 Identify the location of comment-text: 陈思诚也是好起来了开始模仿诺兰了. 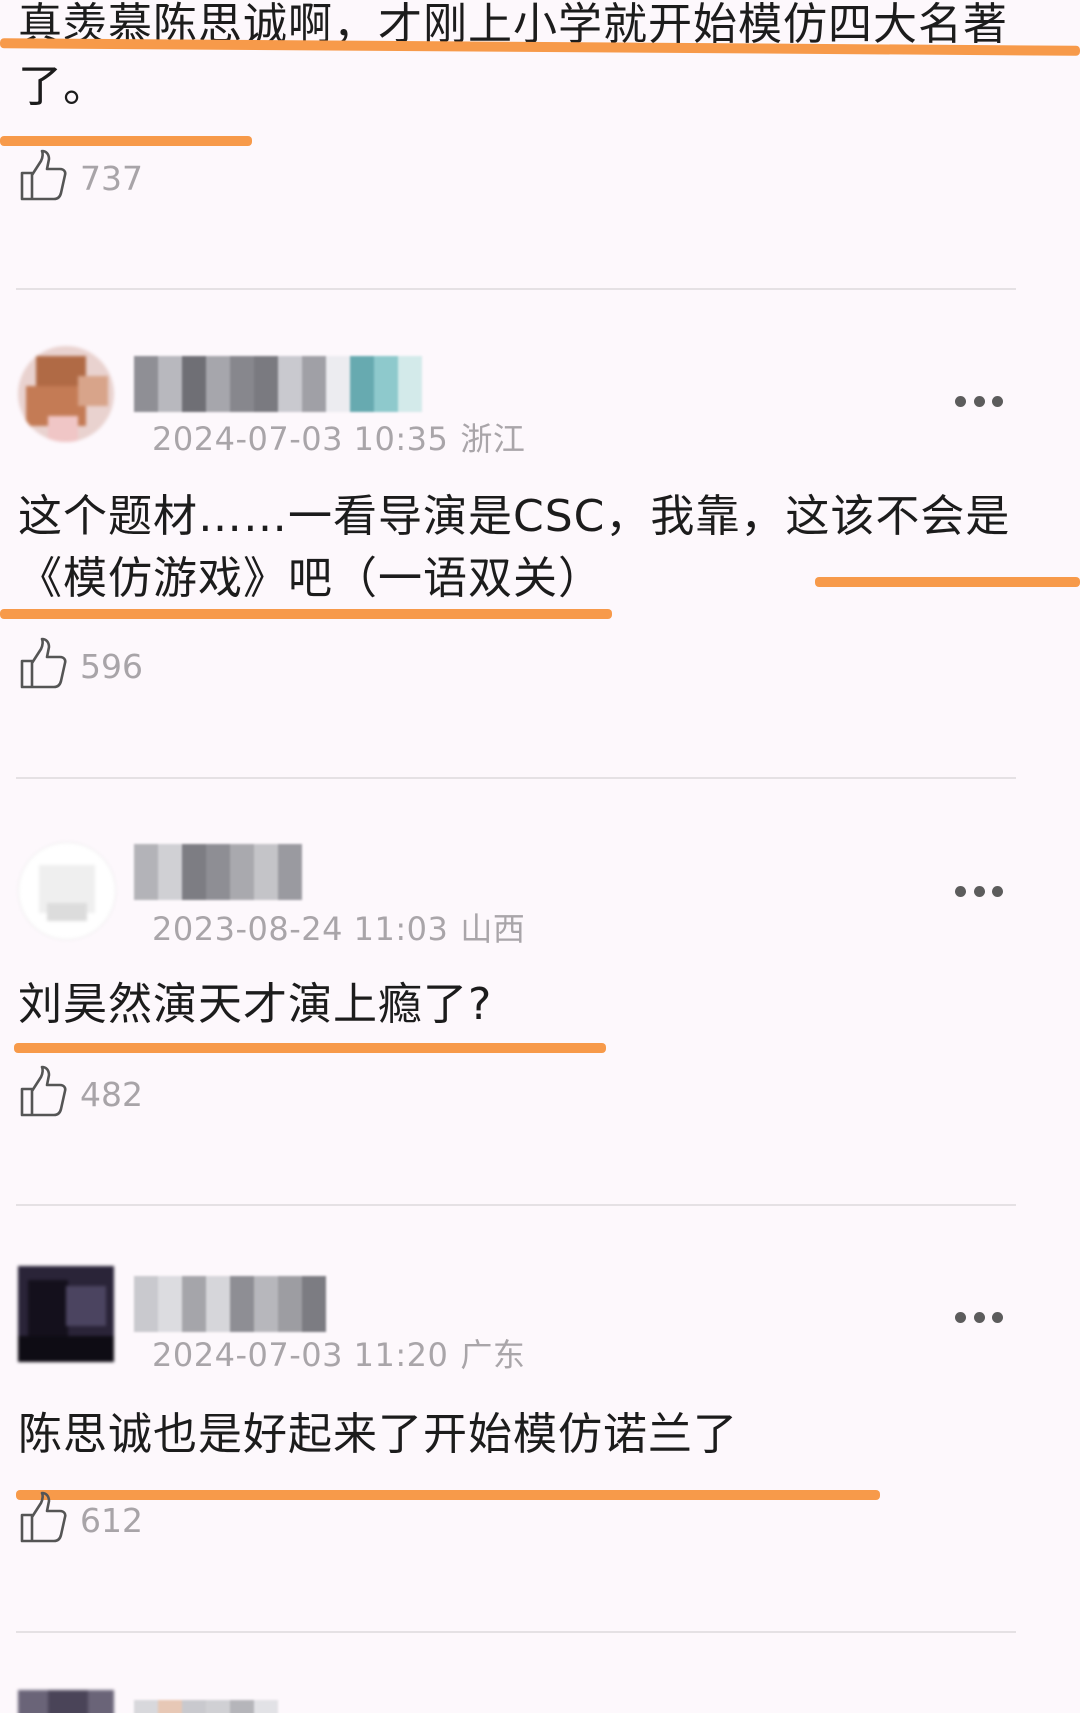
(378, 1434).